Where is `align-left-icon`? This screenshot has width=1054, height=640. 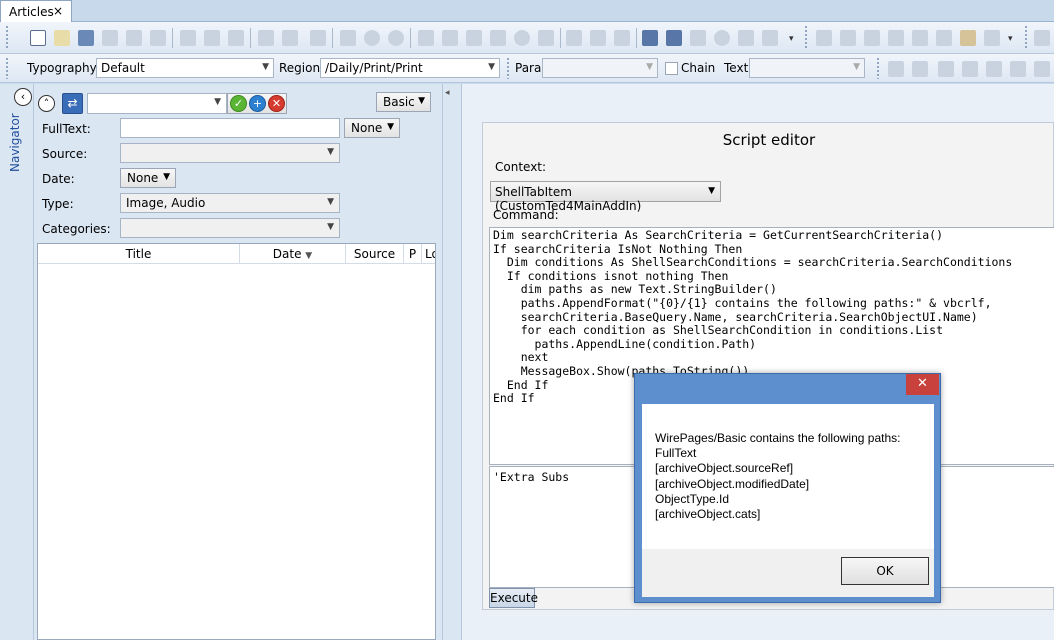 align-left-icon is located at coordinates (824, 38).